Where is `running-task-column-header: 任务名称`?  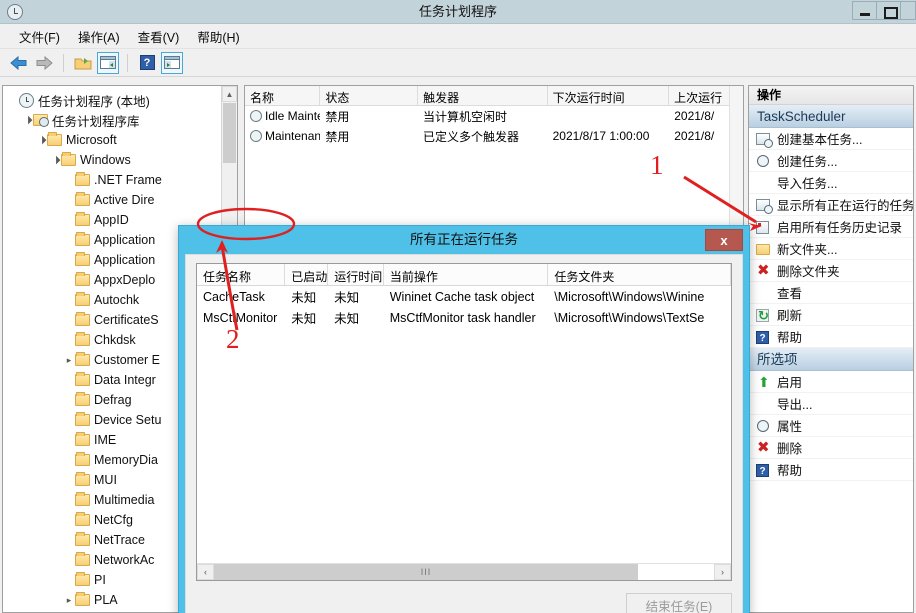 running-task-column-header: 任务名称 is located at coordinates (241, 274).